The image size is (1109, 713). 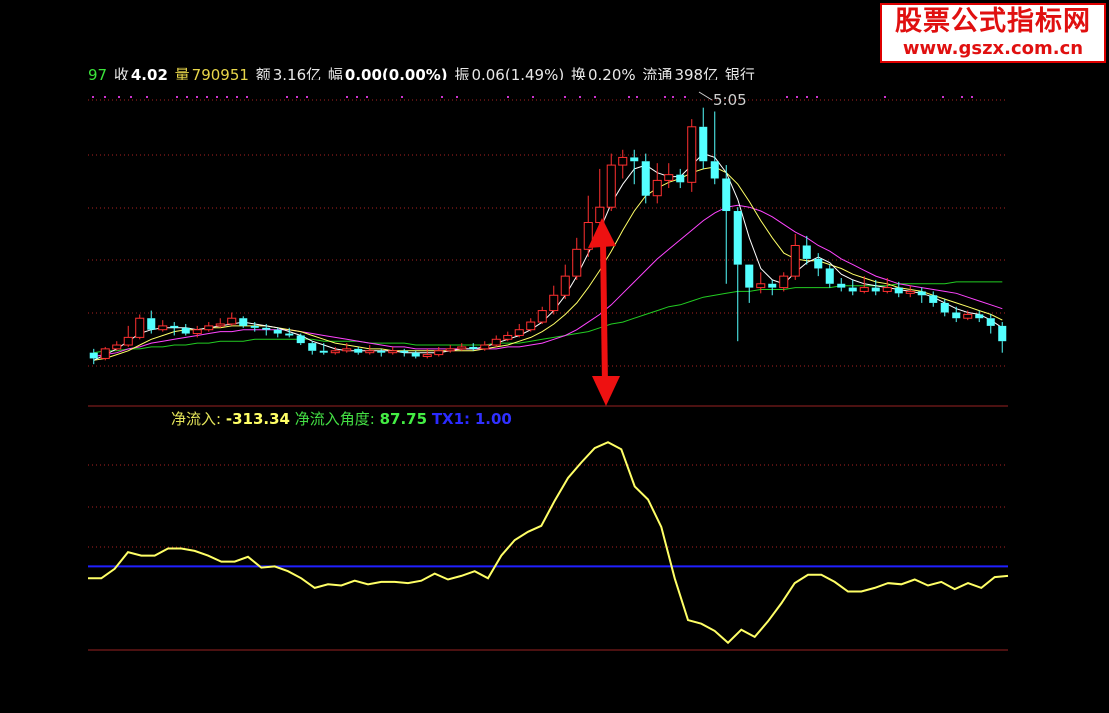 What do you see at coordinates (705, 96) in the screenshot?
I see `time-label-leader` at bounding box center [705, 96].